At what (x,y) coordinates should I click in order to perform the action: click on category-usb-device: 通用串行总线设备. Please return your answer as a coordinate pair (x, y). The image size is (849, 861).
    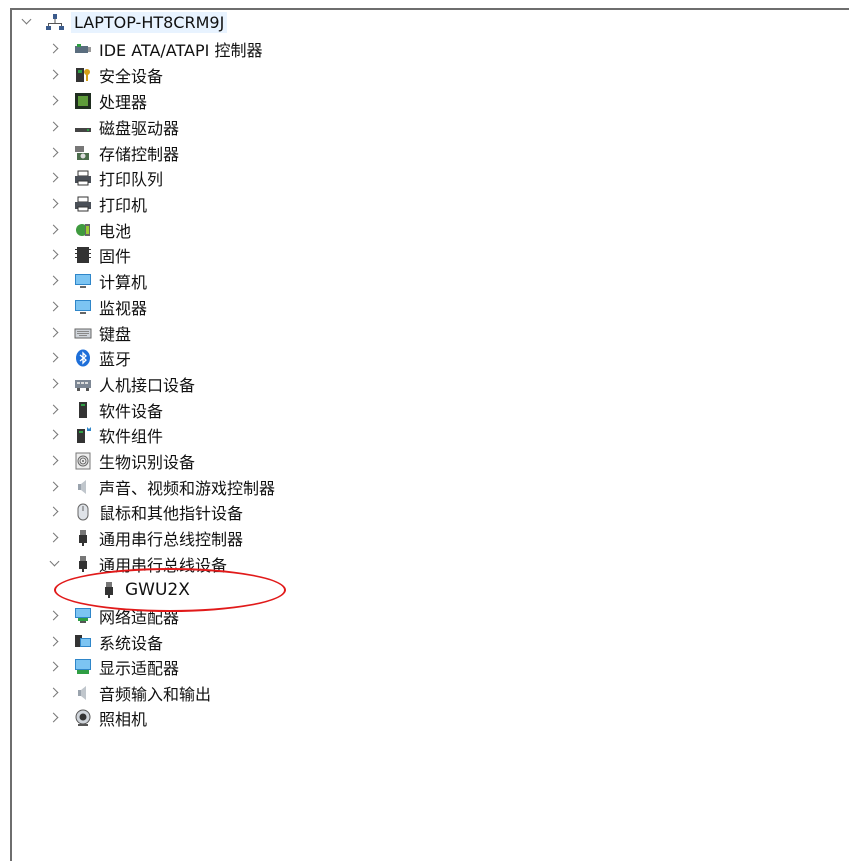
    Looking at the image, I should click on (137, 564).